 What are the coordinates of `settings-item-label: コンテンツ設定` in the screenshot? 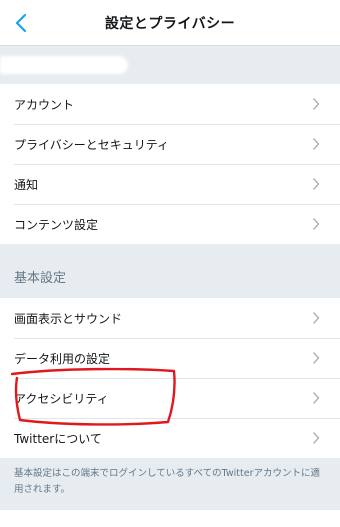 It's located at (56, 224).